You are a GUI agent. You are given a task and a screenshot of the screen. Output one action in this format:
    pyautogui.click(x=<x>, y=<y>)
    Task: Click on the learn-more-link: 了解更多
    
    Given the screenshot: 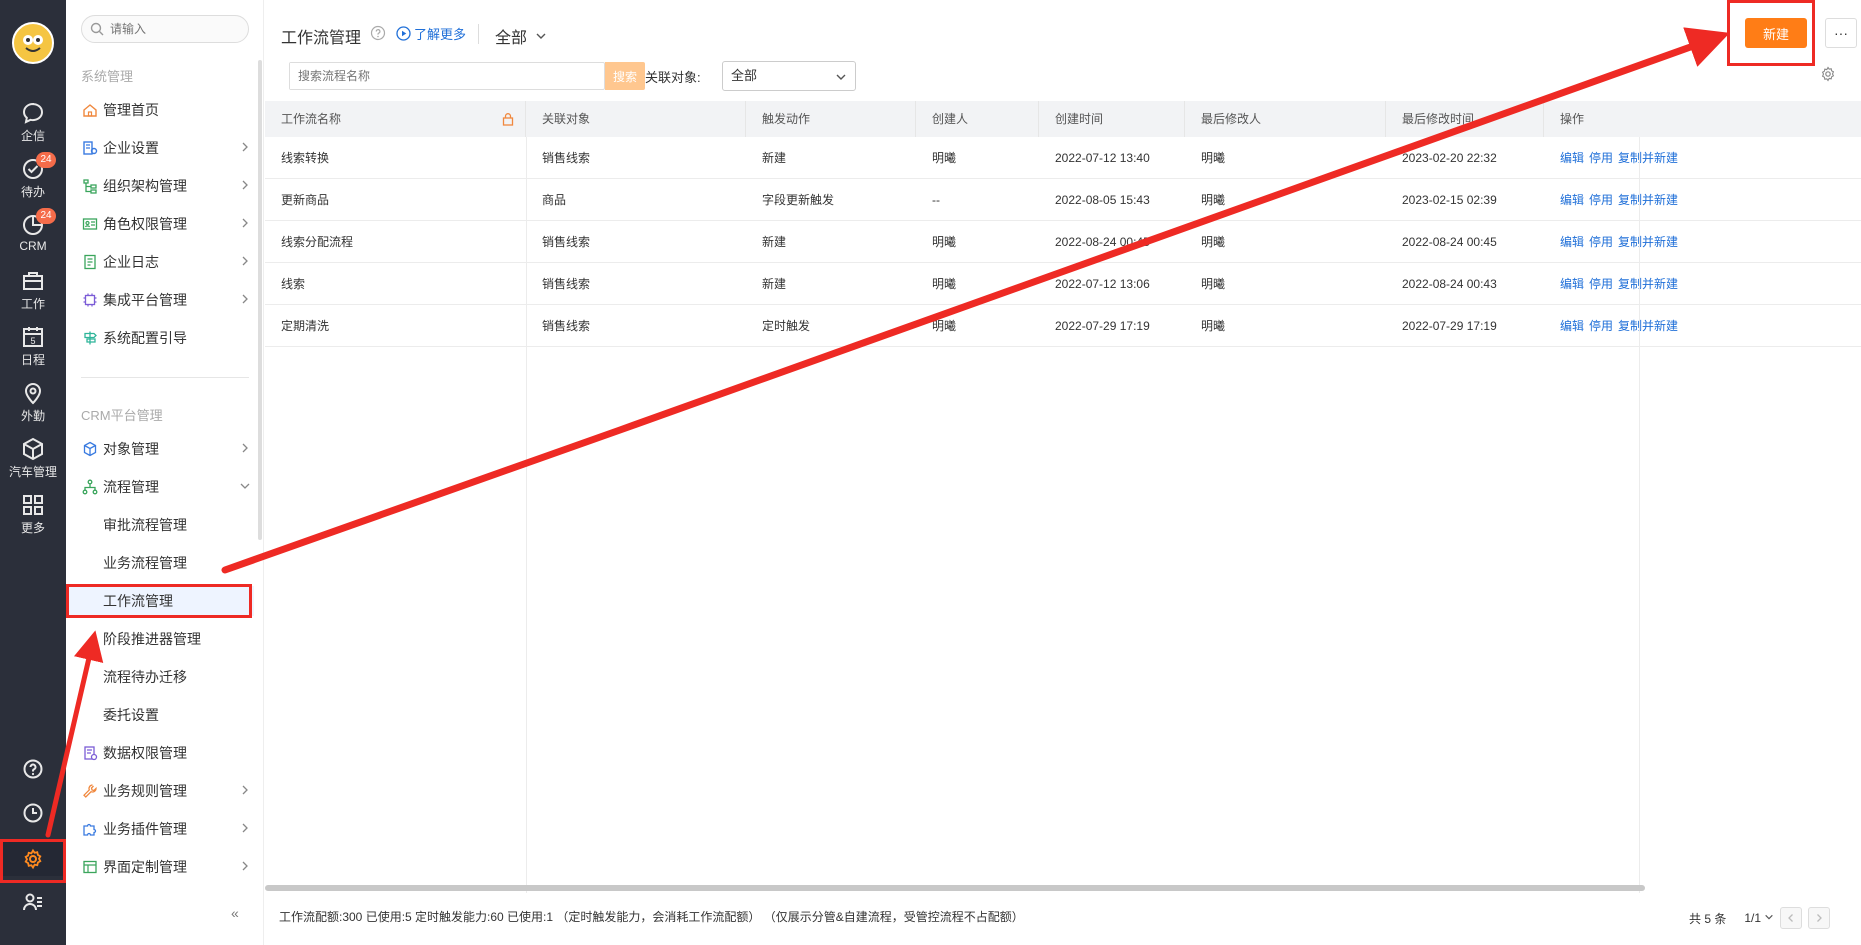 What is the action you would take?
    pyautogui.click(x=431, y=33)
    